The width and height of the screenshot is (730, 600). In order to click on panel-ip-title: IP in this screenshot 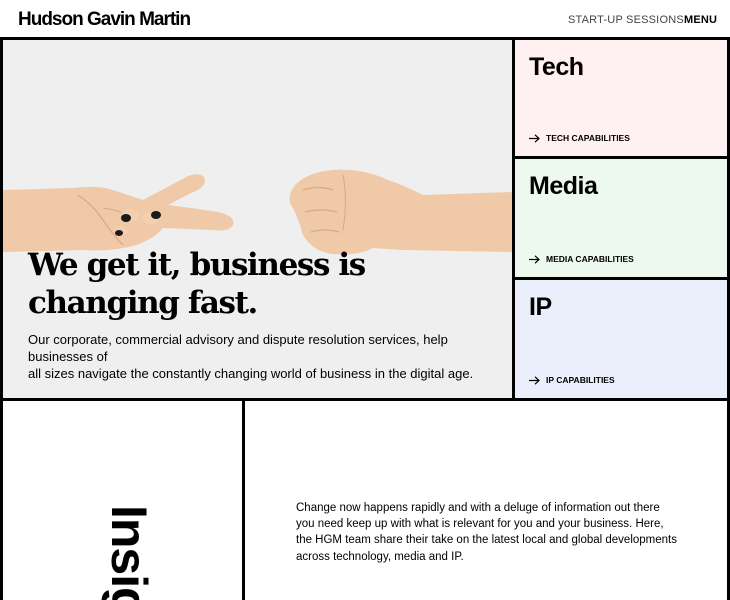, I will do `click(540, 307)`.